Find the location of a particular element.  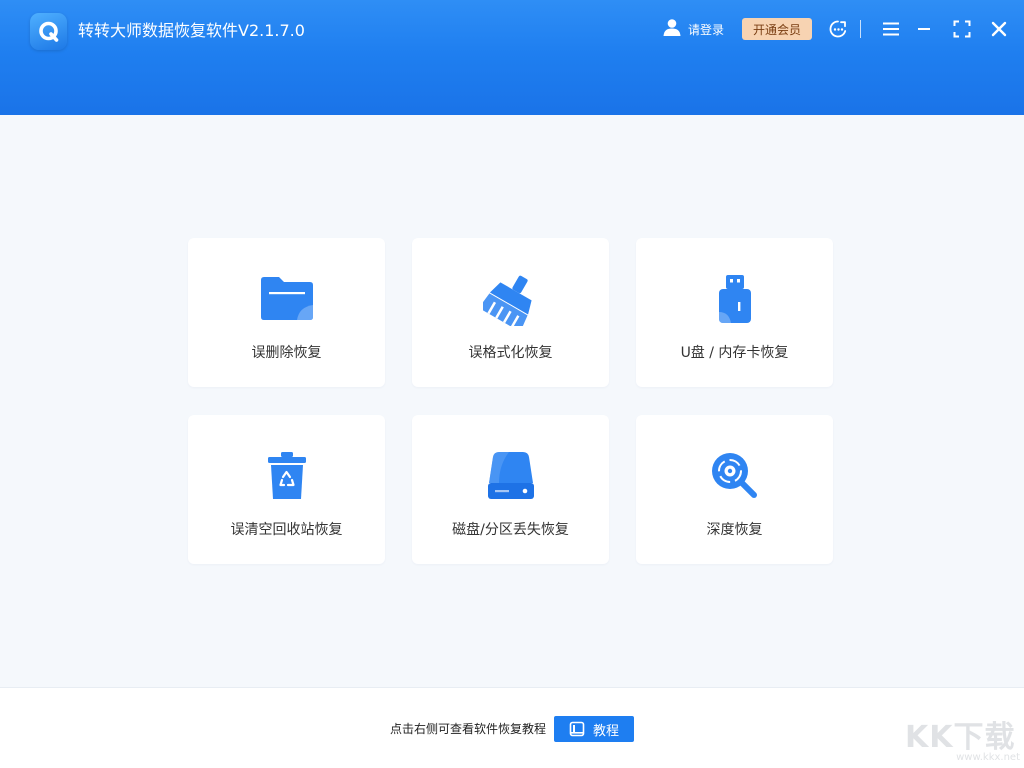

broom-icon is located at coordinates (510, 300).